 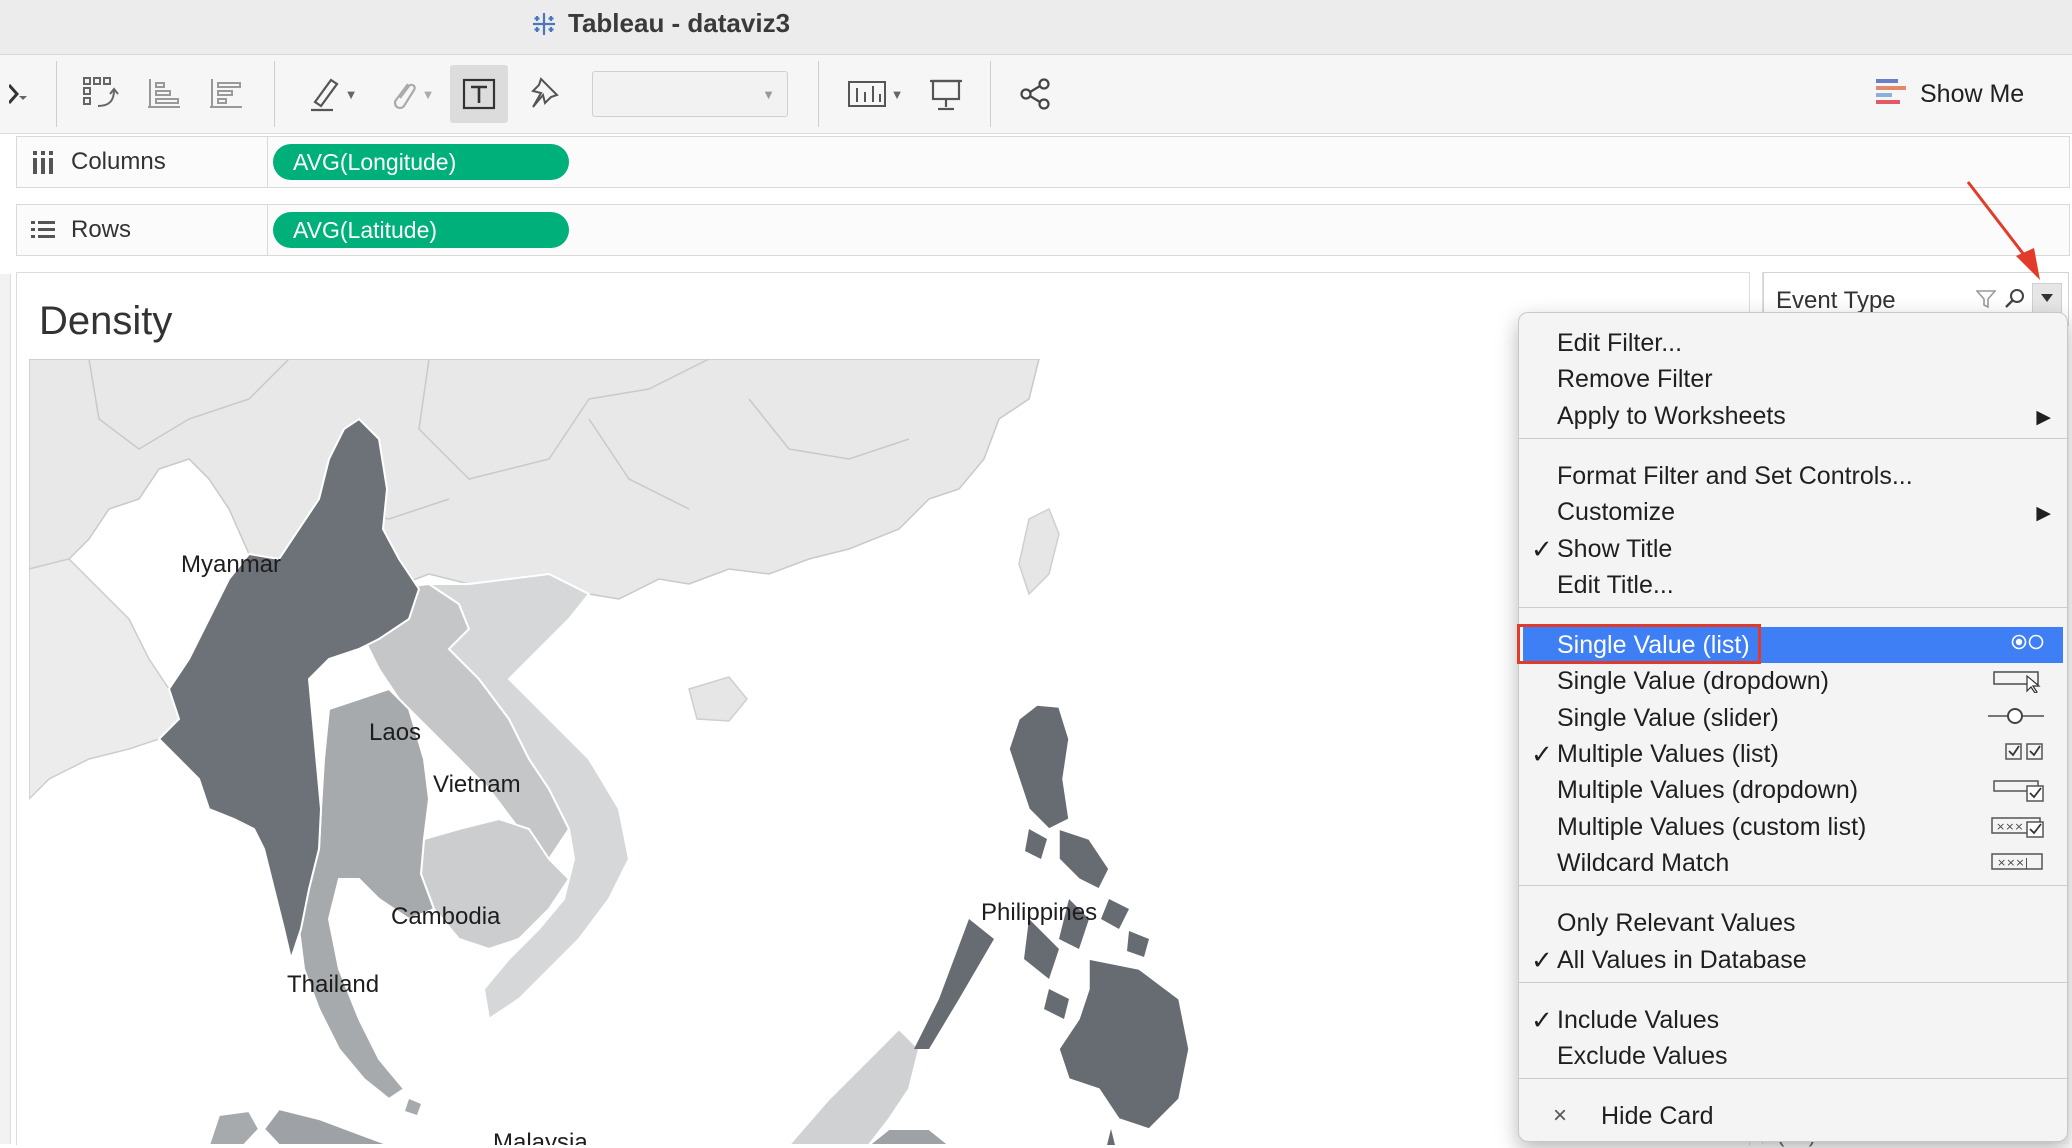 I want to click on menu-item-label: Wildcard Match, so click(x=1643, y=862).